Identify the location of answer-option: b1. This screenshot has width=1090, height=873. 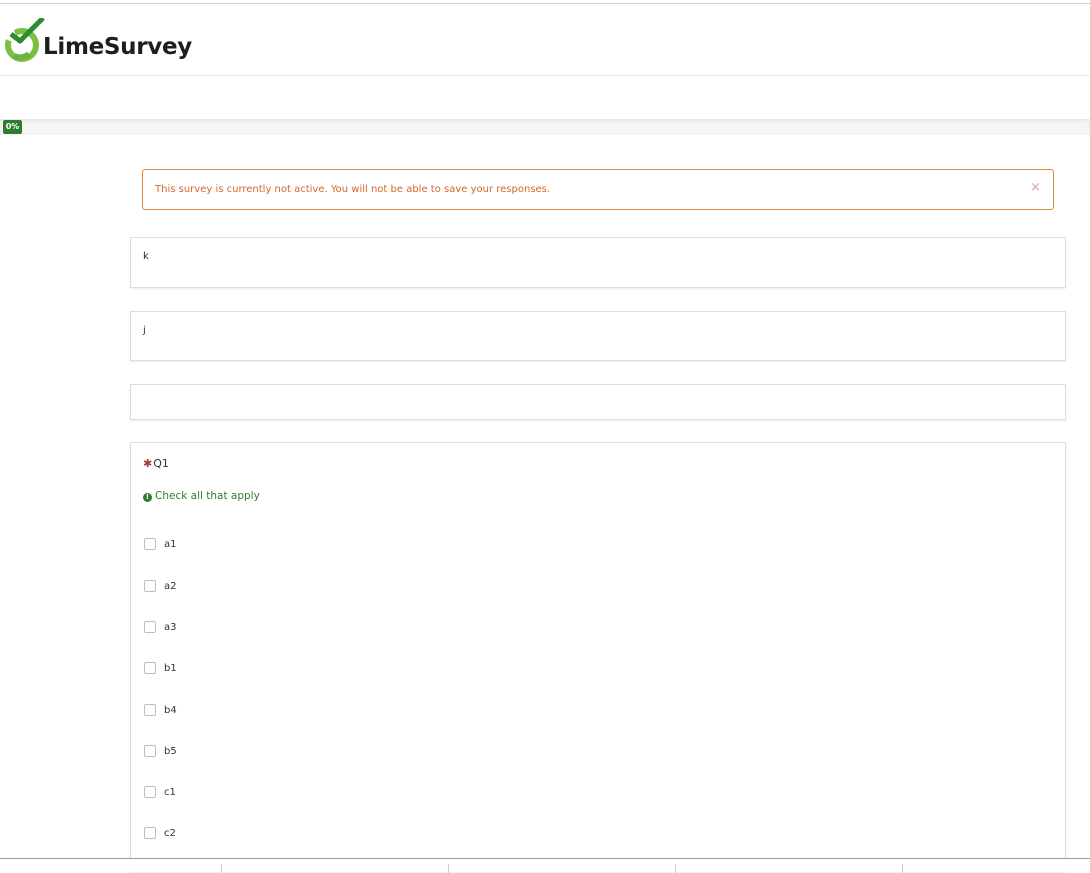
(160, 668).